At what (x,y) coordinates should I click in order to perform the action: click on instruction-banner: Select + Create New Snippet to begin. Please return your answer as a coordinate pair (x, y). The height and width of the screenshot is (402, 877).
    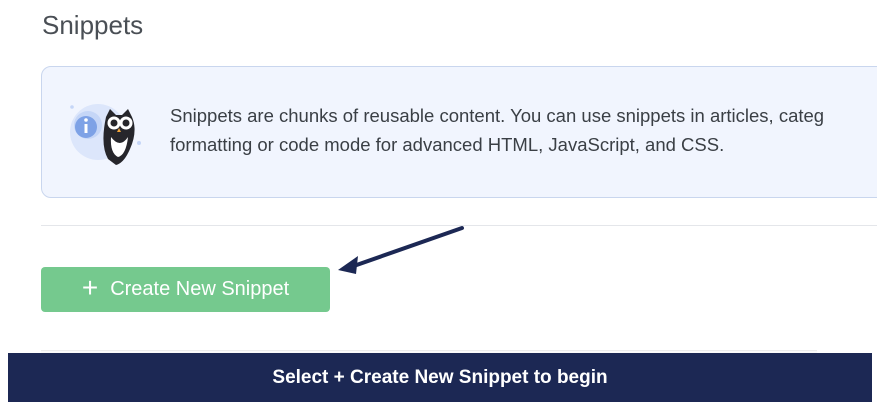
    Looking at the image, I should click on (440, 377).